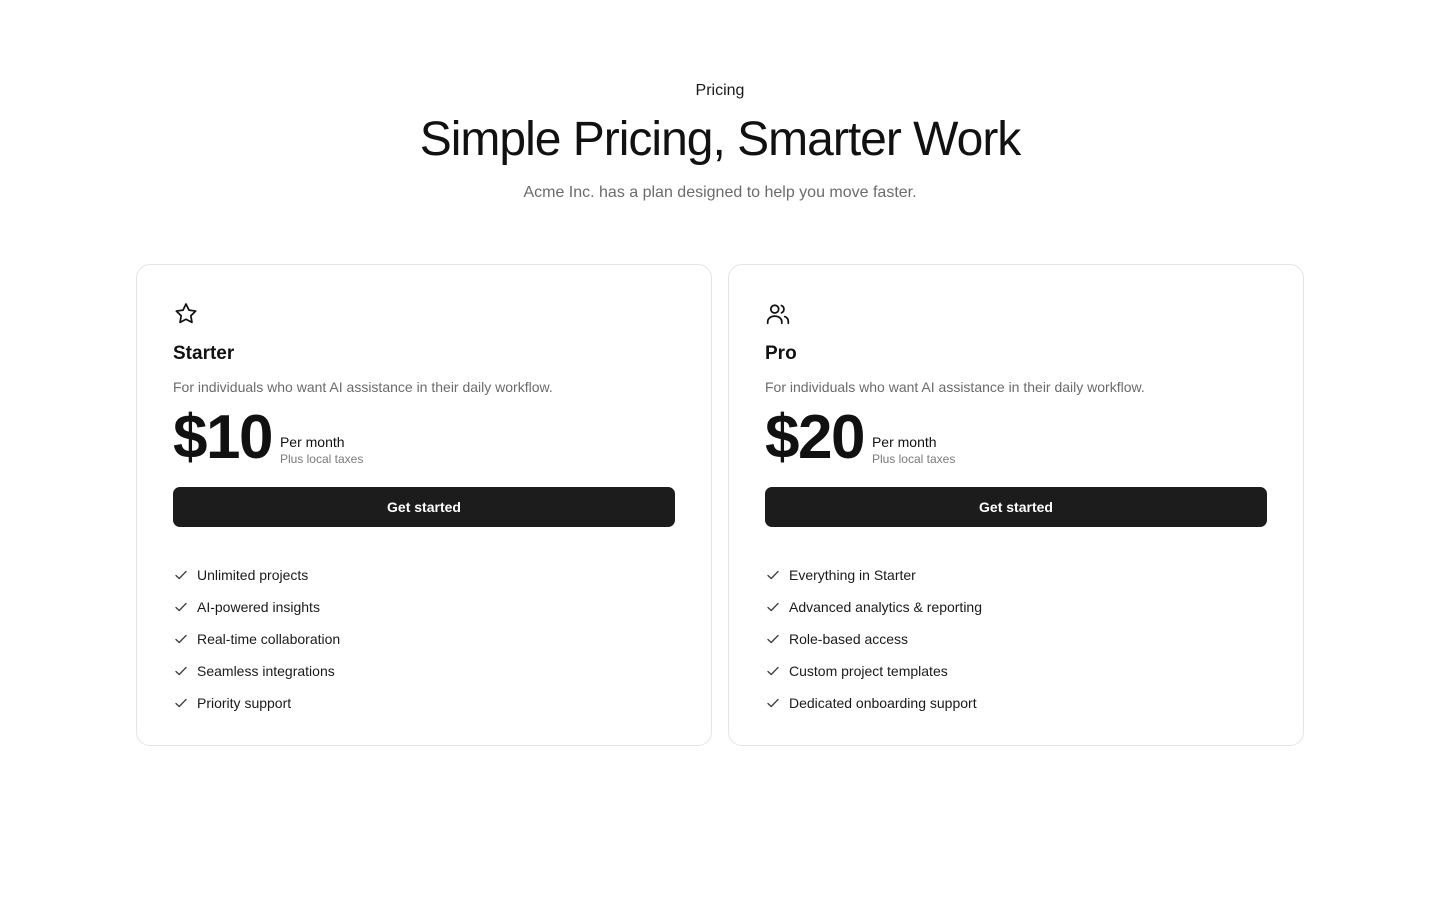 The image size is (1440, 900). Describe the element at coordinates (266, 671) in the screenshot. I see `feature-label: Seamless integrations` at that location.